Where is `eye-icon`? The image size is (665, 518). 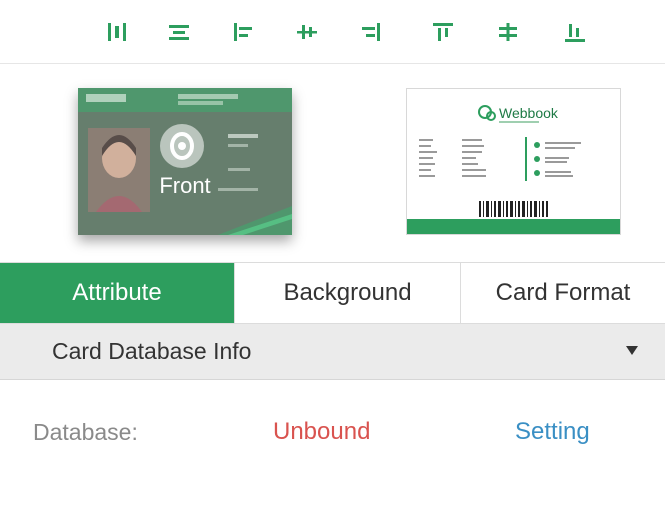
eye-icon is located at coordinates (182, 146).